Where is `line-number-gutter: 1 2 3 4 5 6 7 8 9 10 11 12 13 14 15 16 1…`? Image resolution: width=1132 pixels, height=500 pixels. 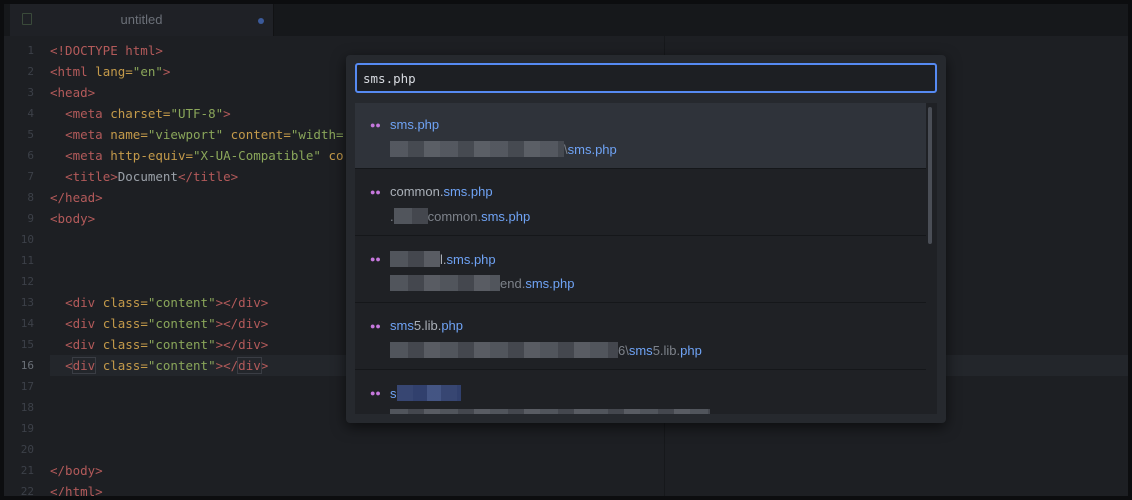 line-number-gutter: 1 2 3 4 5 6 7 8 9 10 11 12 13 14 15 16 1… is located at coordinates (21, 269).